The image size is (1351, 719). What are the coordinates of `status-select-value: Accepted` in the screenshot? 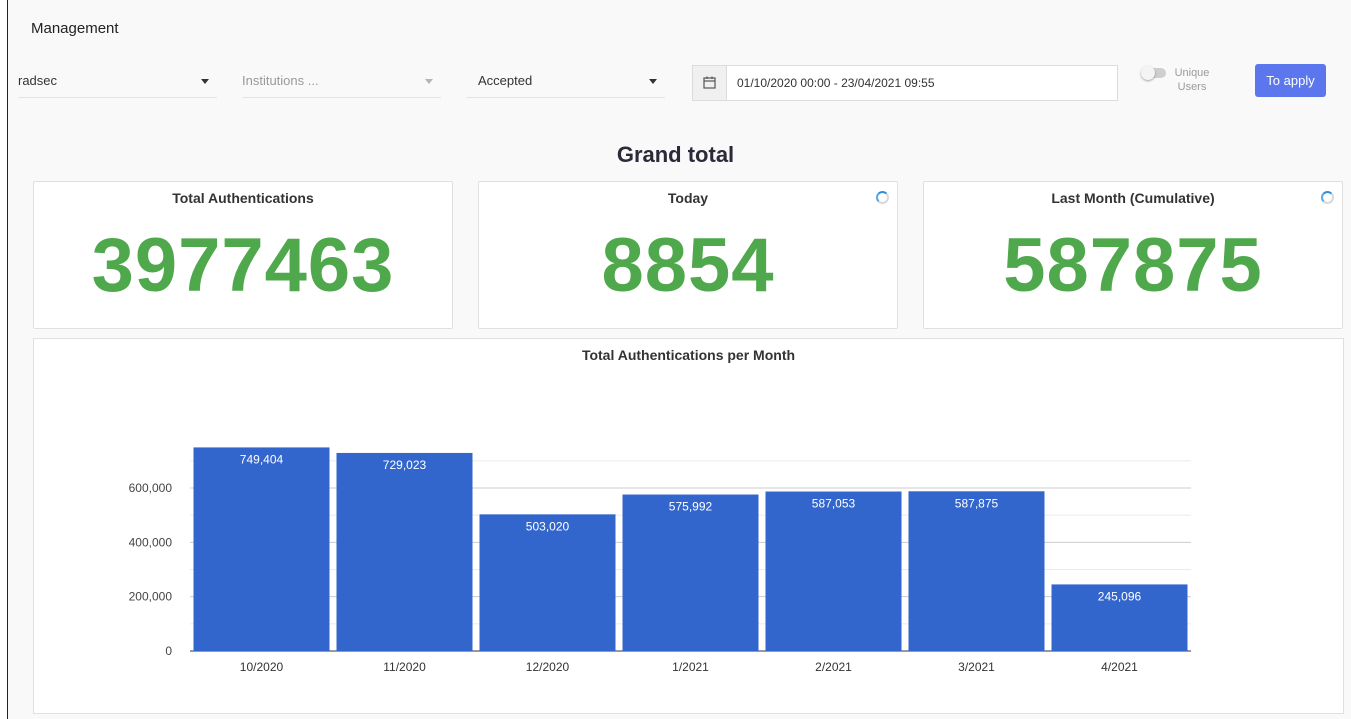 It's located at (505, 80).